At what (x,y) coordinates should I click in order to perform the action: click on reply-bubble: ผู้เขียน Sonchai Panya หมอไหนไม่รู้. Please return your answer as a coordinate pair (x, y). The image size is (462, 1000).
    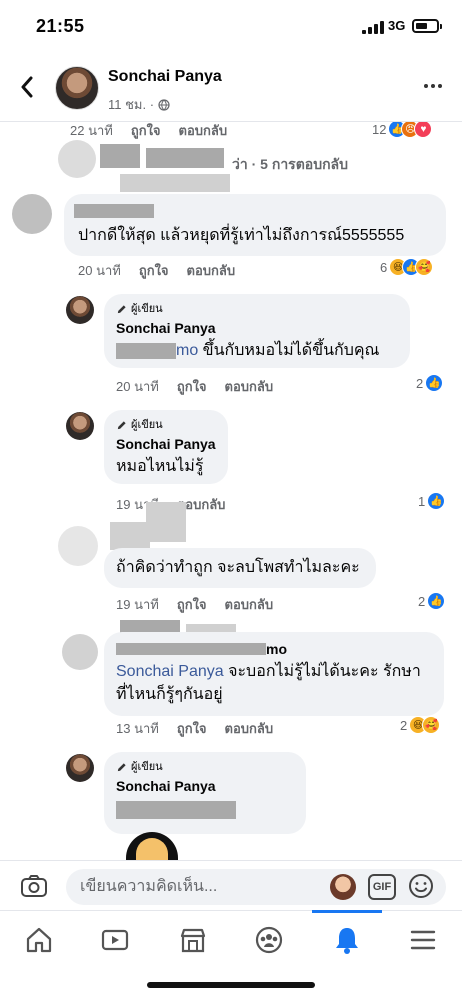
    Looking at the image, I should click on (166, 447).